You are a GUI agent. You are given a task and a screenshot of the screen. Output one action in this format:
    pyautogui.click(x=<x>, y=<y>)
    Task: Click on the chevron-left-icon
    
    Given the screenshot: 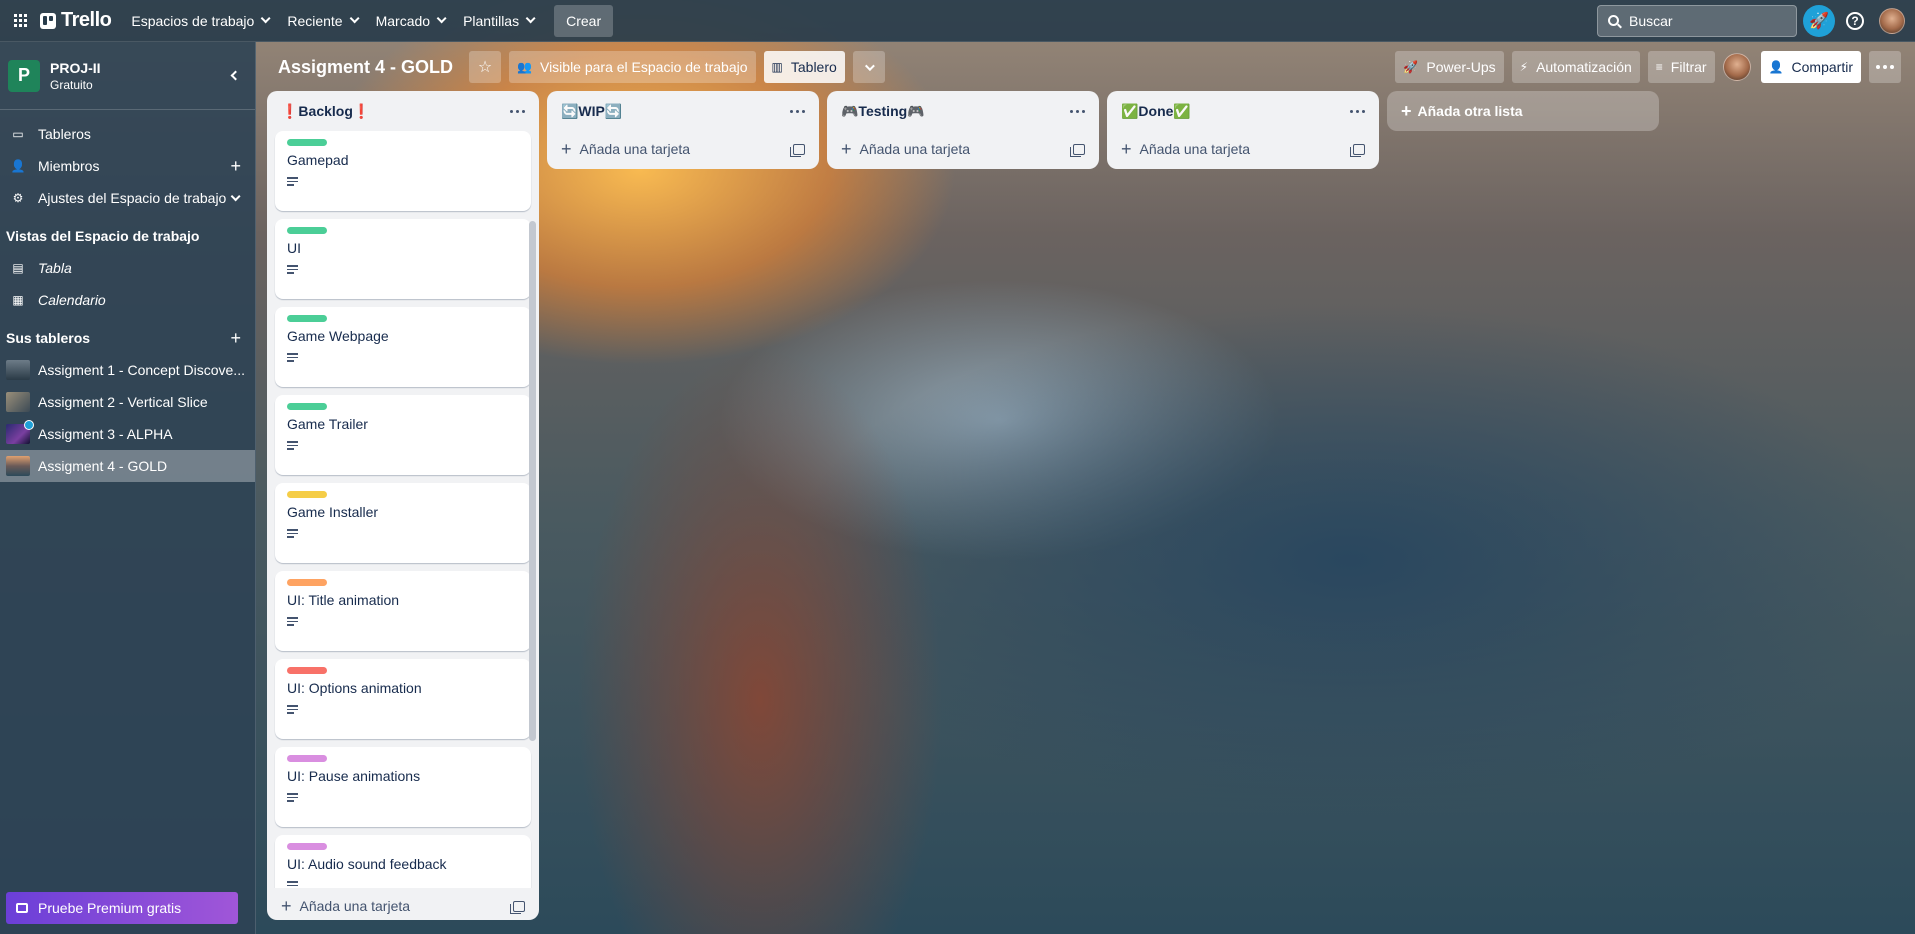 What is the action you would take?
    pyautogui.click(x=235, y=75)
    